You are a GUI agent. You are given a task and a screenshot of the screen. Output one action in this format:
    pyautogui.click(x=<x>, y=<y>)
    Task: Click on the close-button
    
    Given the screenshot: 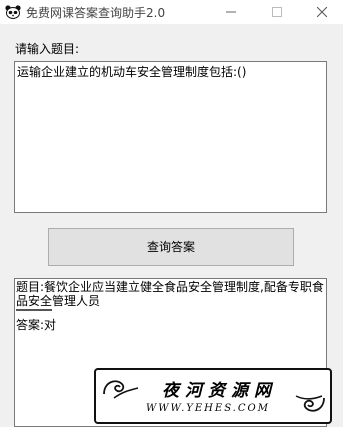 What is the action you would take?
    pyautogui.click(x=321, y=12)
    